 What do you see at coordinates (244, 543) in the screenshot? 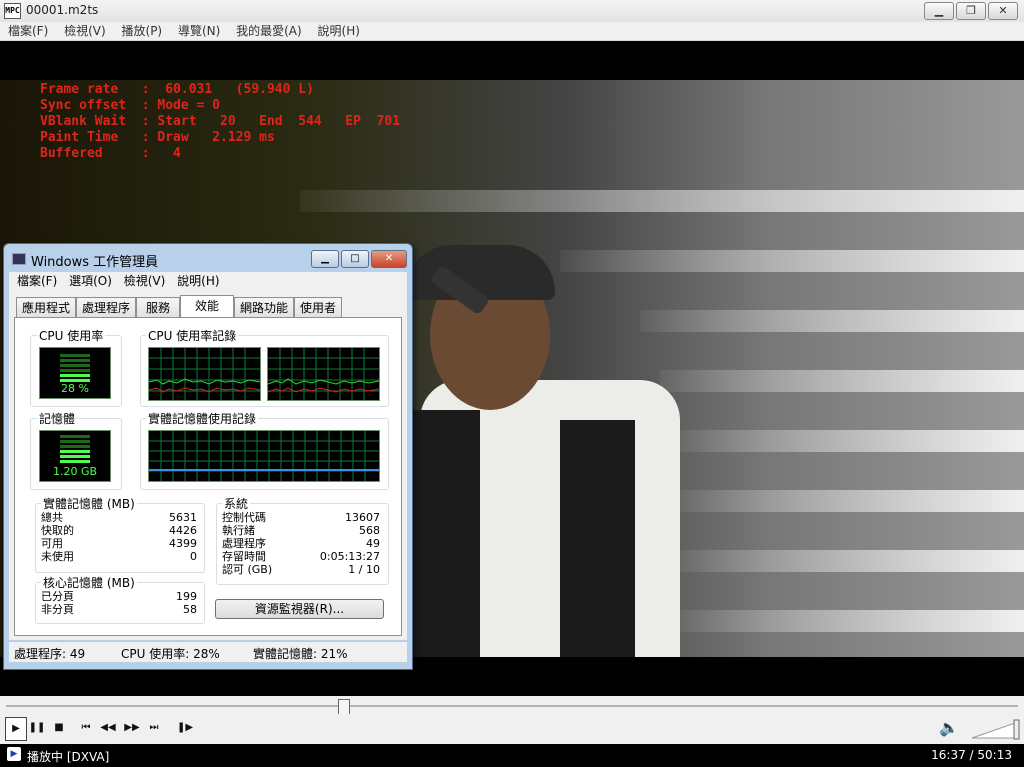
I see `stat-label: 處理程序` at bounding box center [244, 543].